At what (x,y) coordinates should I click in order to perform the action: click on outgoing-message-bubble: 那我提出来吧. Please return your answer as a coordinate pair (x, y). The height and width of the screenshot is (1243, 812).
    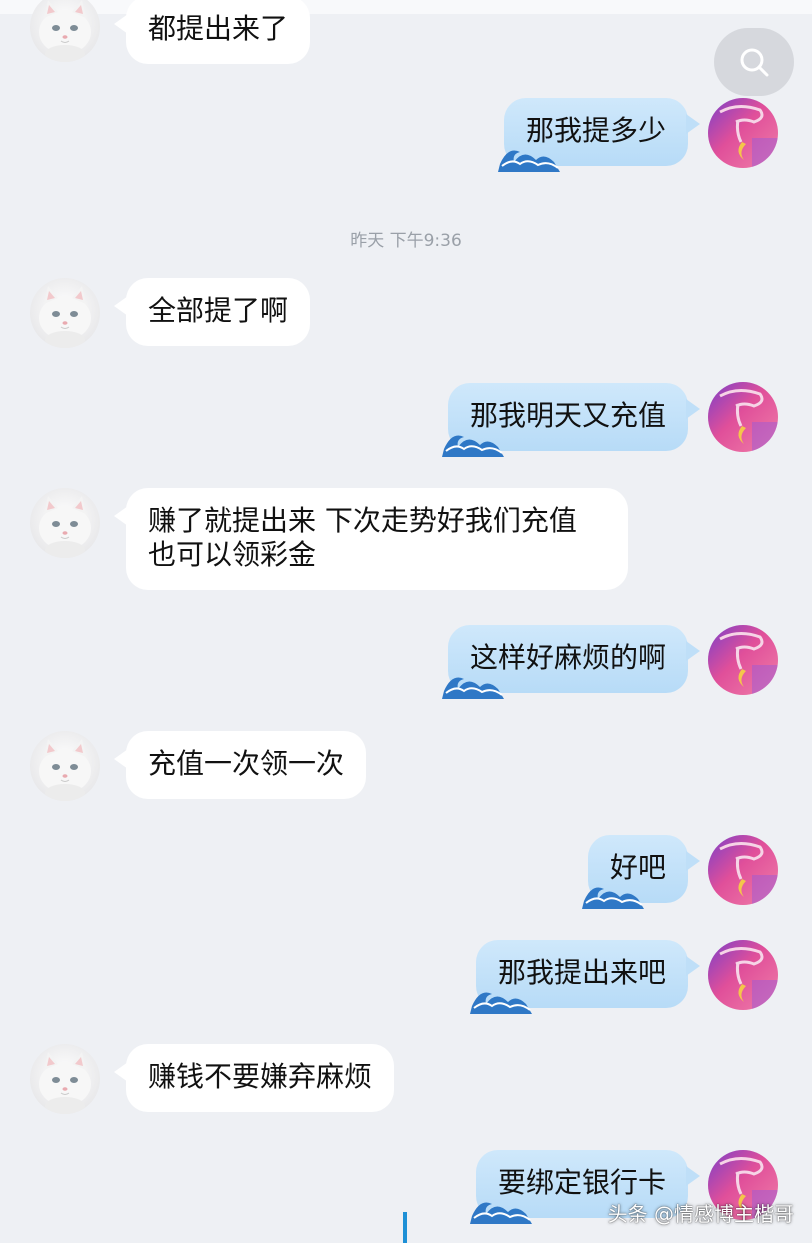
    Looking at the image, I should click on (585, 977).